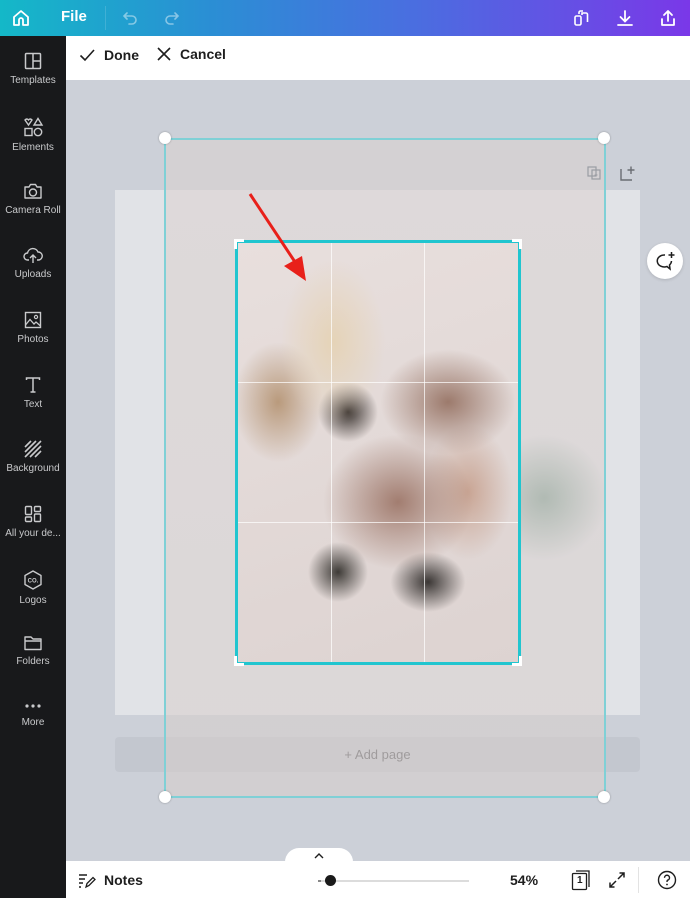  What do you see at coordinates (277, 237) in the screenshot?
I see `annotation-arrow-icon` at bounding box center [277, 237].